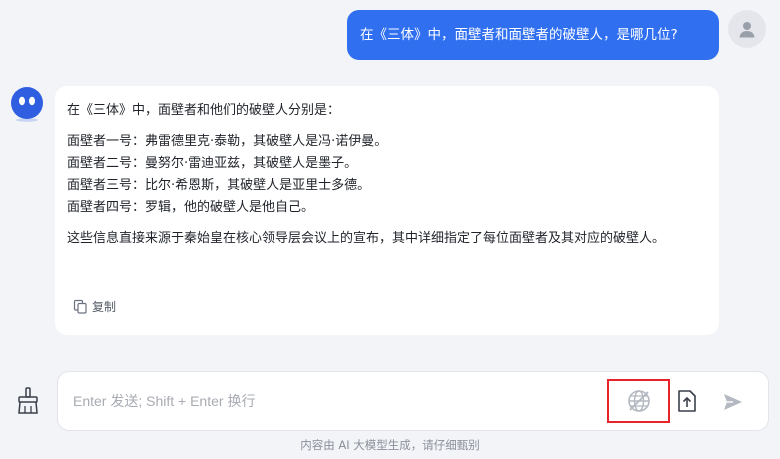 Image resolution: width=780 pixels, height=459 pixels. Describe the element at coordinates (227, 141) in the screenshot. I see `list-item: 面壁者一号：弗雷德里克·泰勒，其破壁人是冯·诺伊曼。` at that location.